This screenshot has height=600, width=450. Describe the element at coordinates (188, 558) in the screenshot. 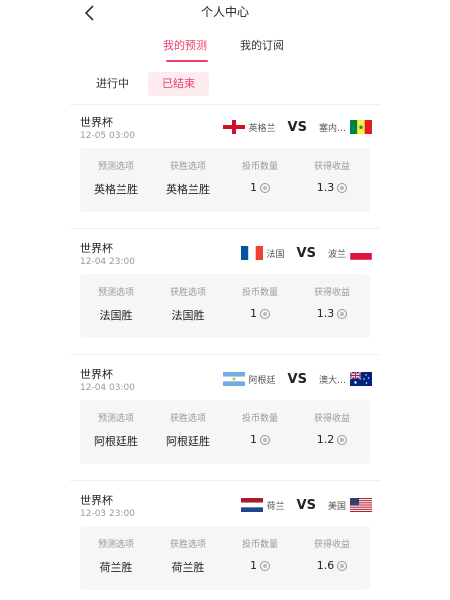

I see `winning-column: 获胜选项 荷兰胜` at that location.